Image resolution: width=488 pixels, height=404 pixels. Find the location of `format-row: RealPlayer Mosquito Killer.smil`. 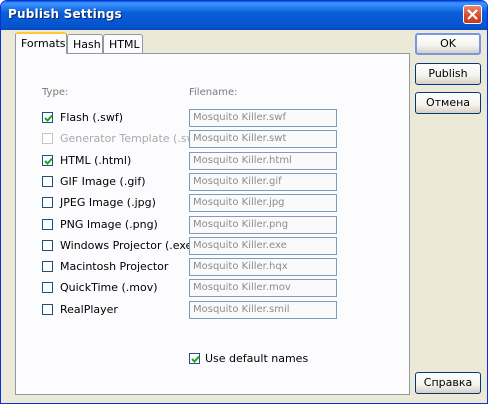

format-row: RealPlayer Mosquito Killer.smil is located at coordinates (181, 310).